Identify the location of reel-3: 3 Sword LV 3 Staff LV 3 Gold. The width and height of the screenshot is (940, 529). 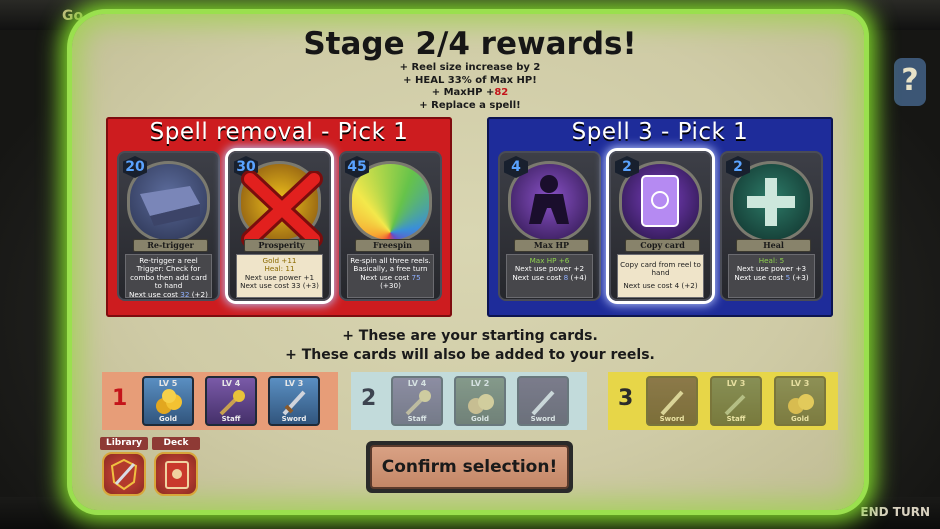
(723, 401).